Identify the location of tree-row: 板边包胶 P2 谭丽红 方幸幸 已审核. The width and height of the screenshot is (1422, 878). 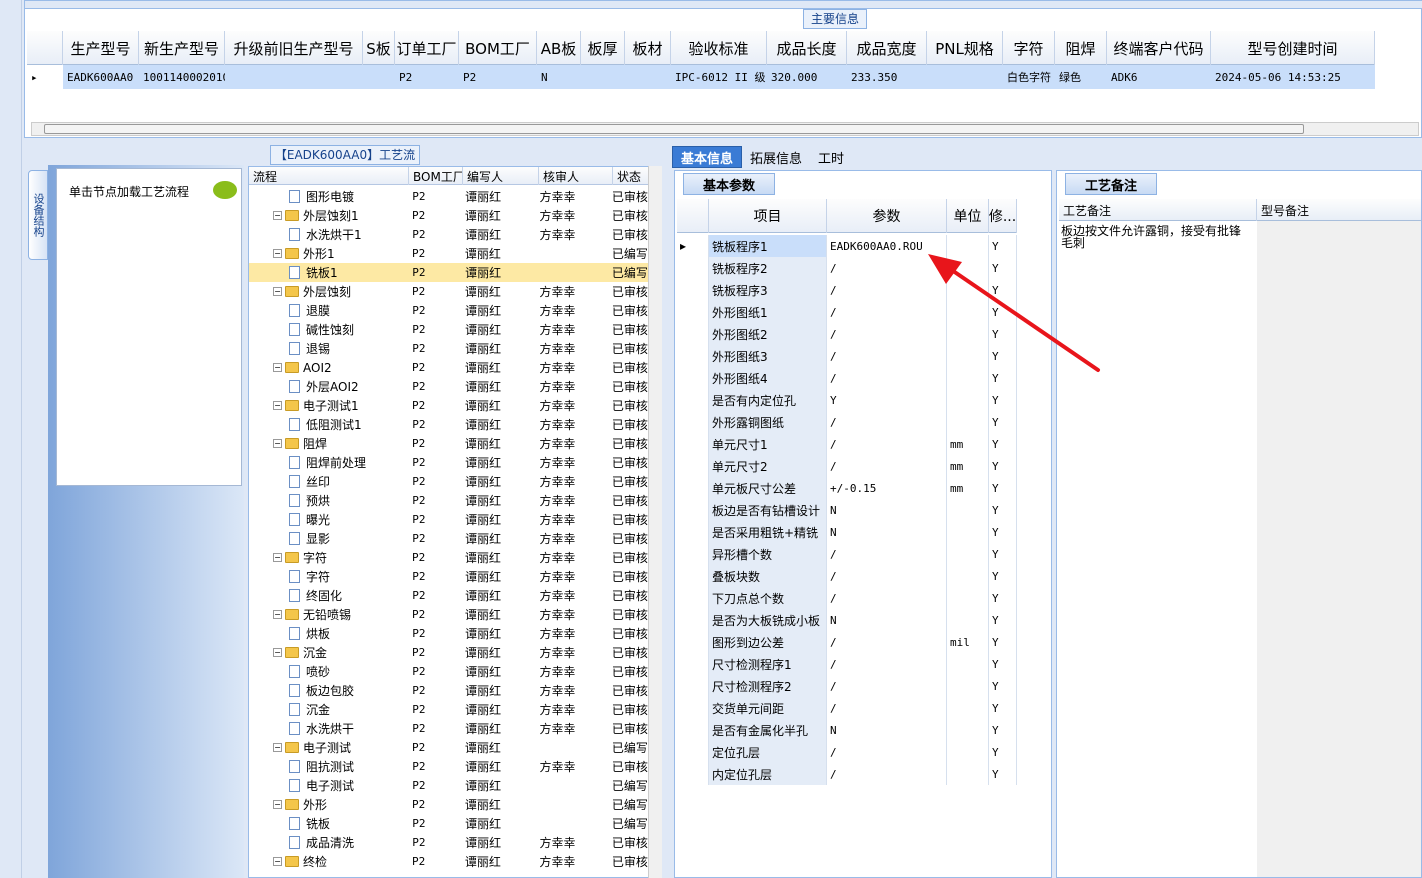
(449, 690).